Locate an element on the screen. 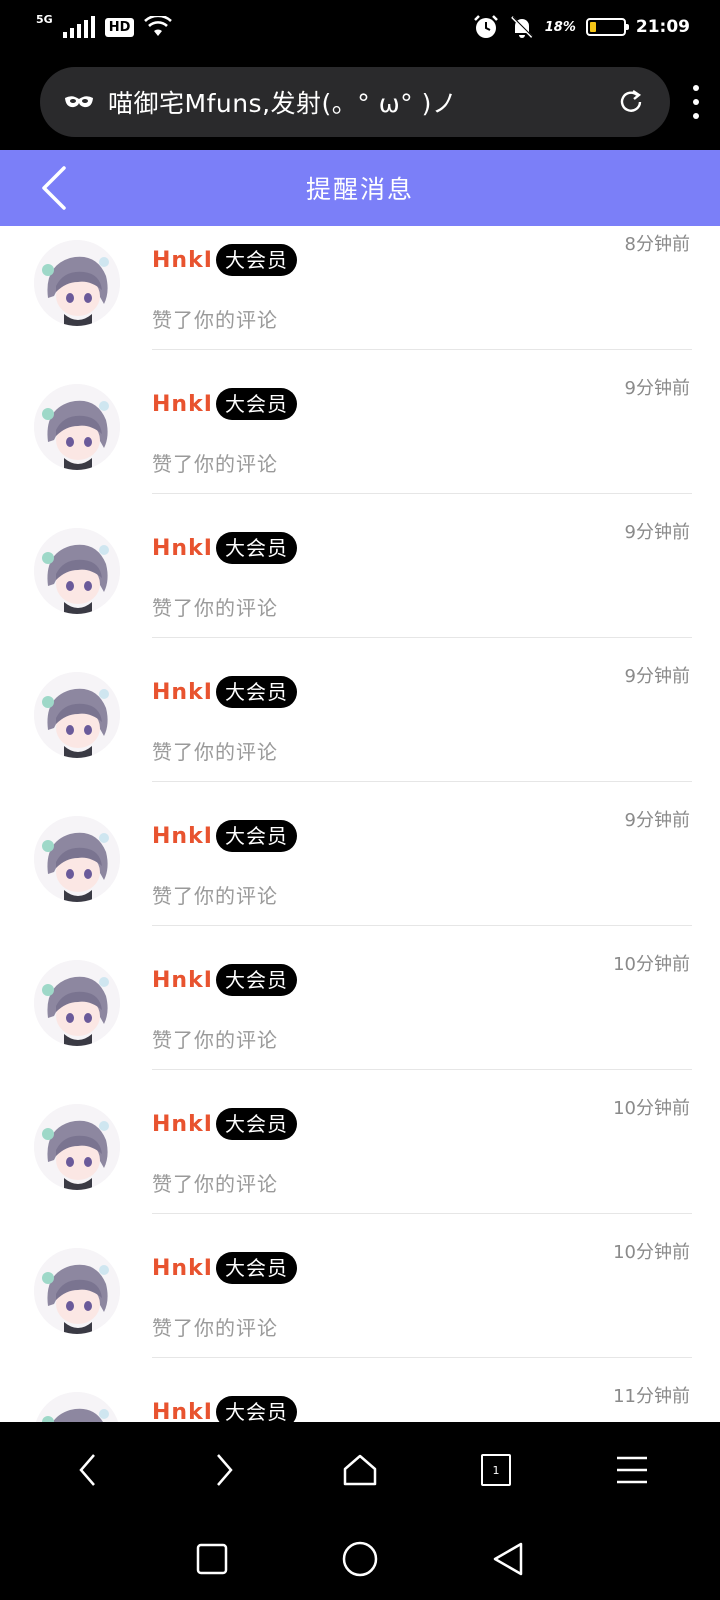  home-nav-button is located at coordinates (360, 1559).